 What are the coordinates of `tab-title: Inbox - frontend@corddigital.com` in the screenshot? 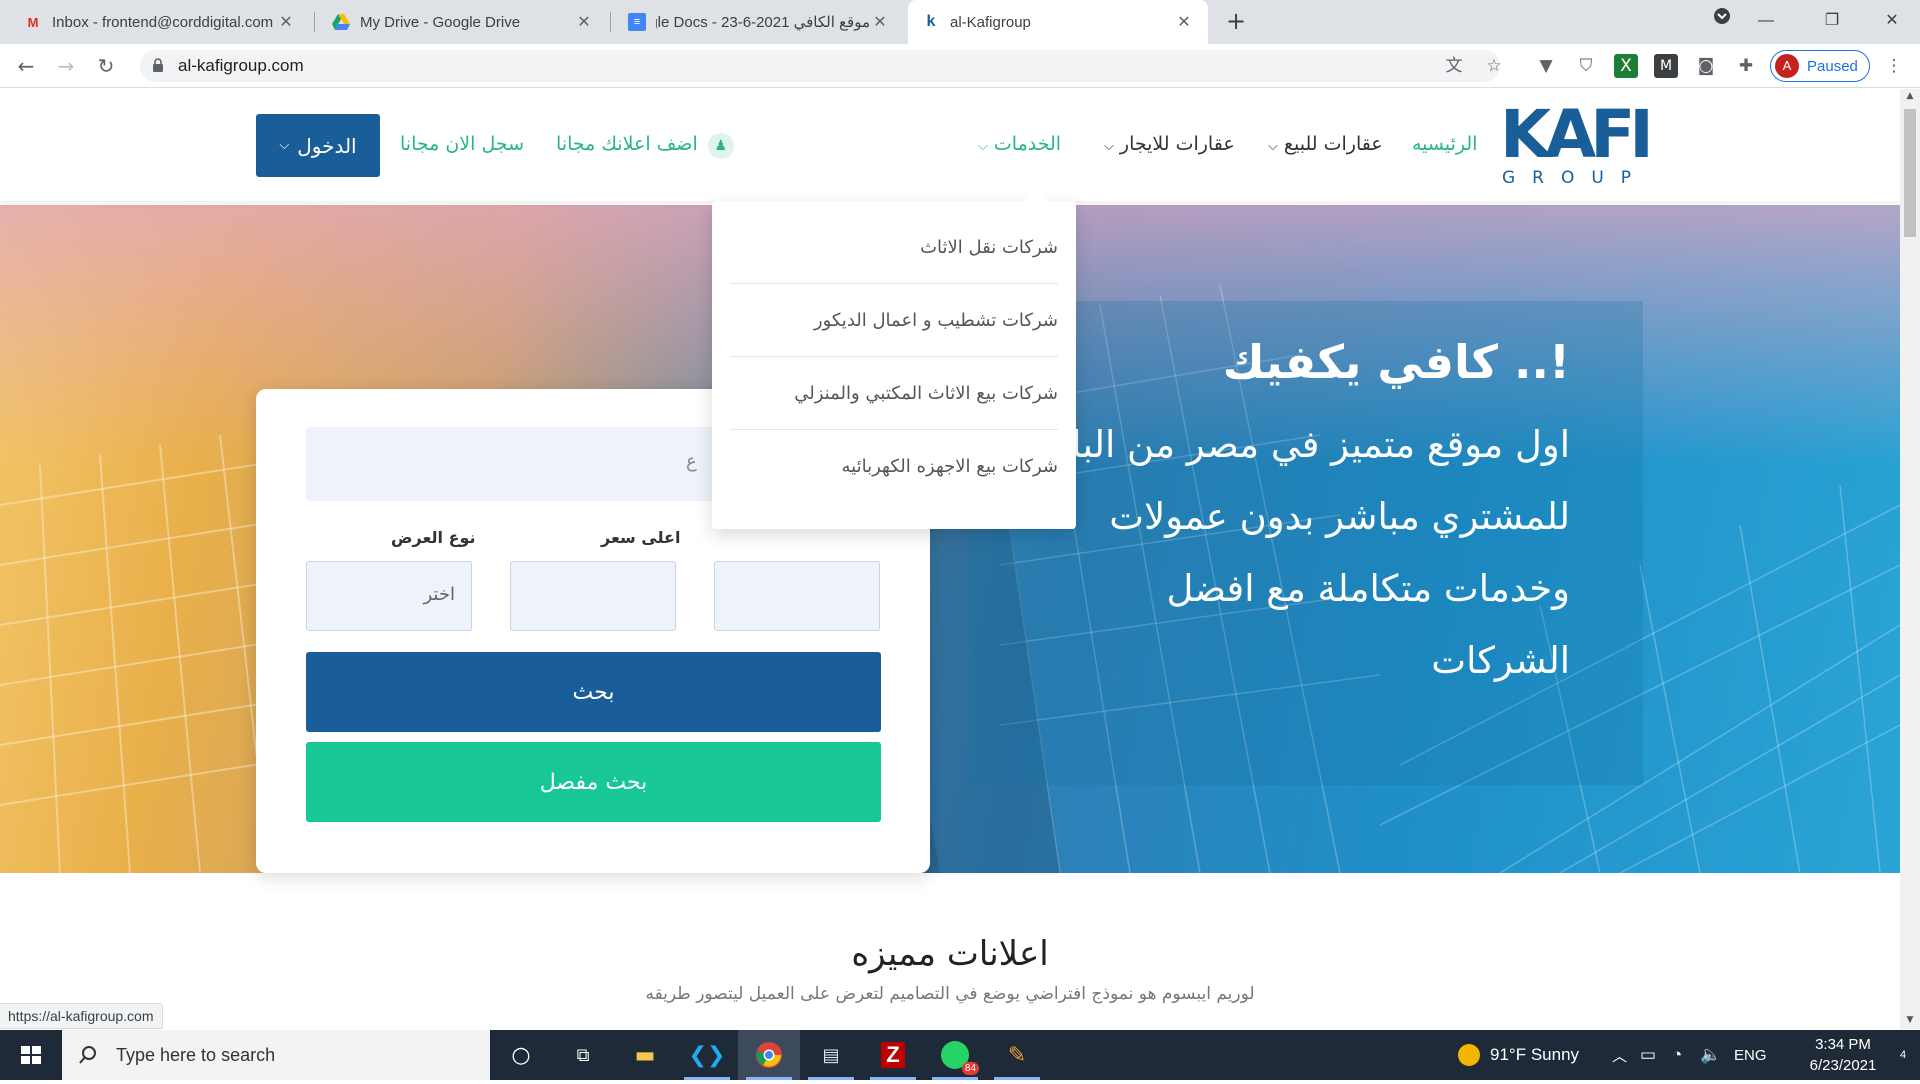 It's located at (163, 22).